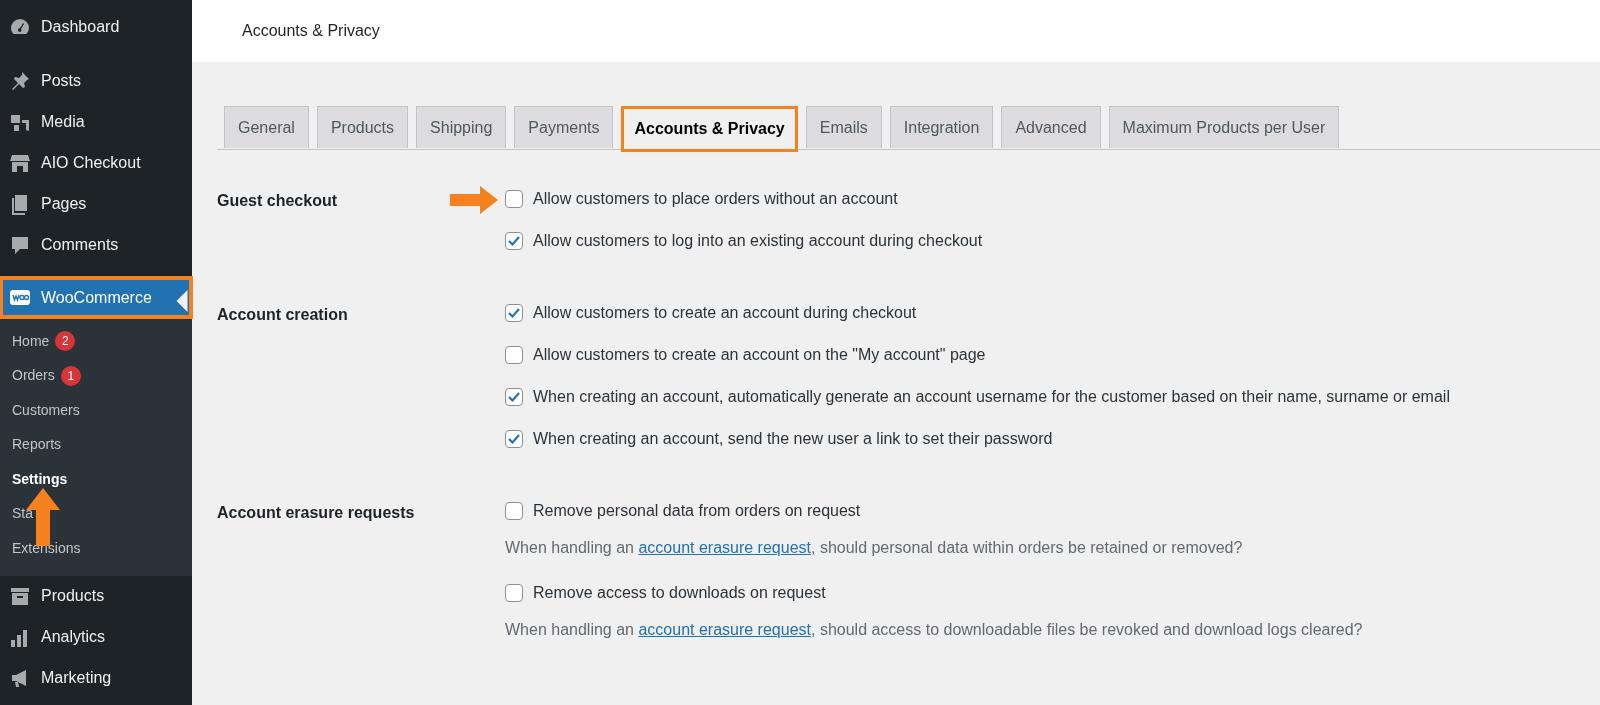  What do you see at coordinates (31, 341) in the screenshot?
I see `submenu-item: Home` at bounding box center [31, 341].